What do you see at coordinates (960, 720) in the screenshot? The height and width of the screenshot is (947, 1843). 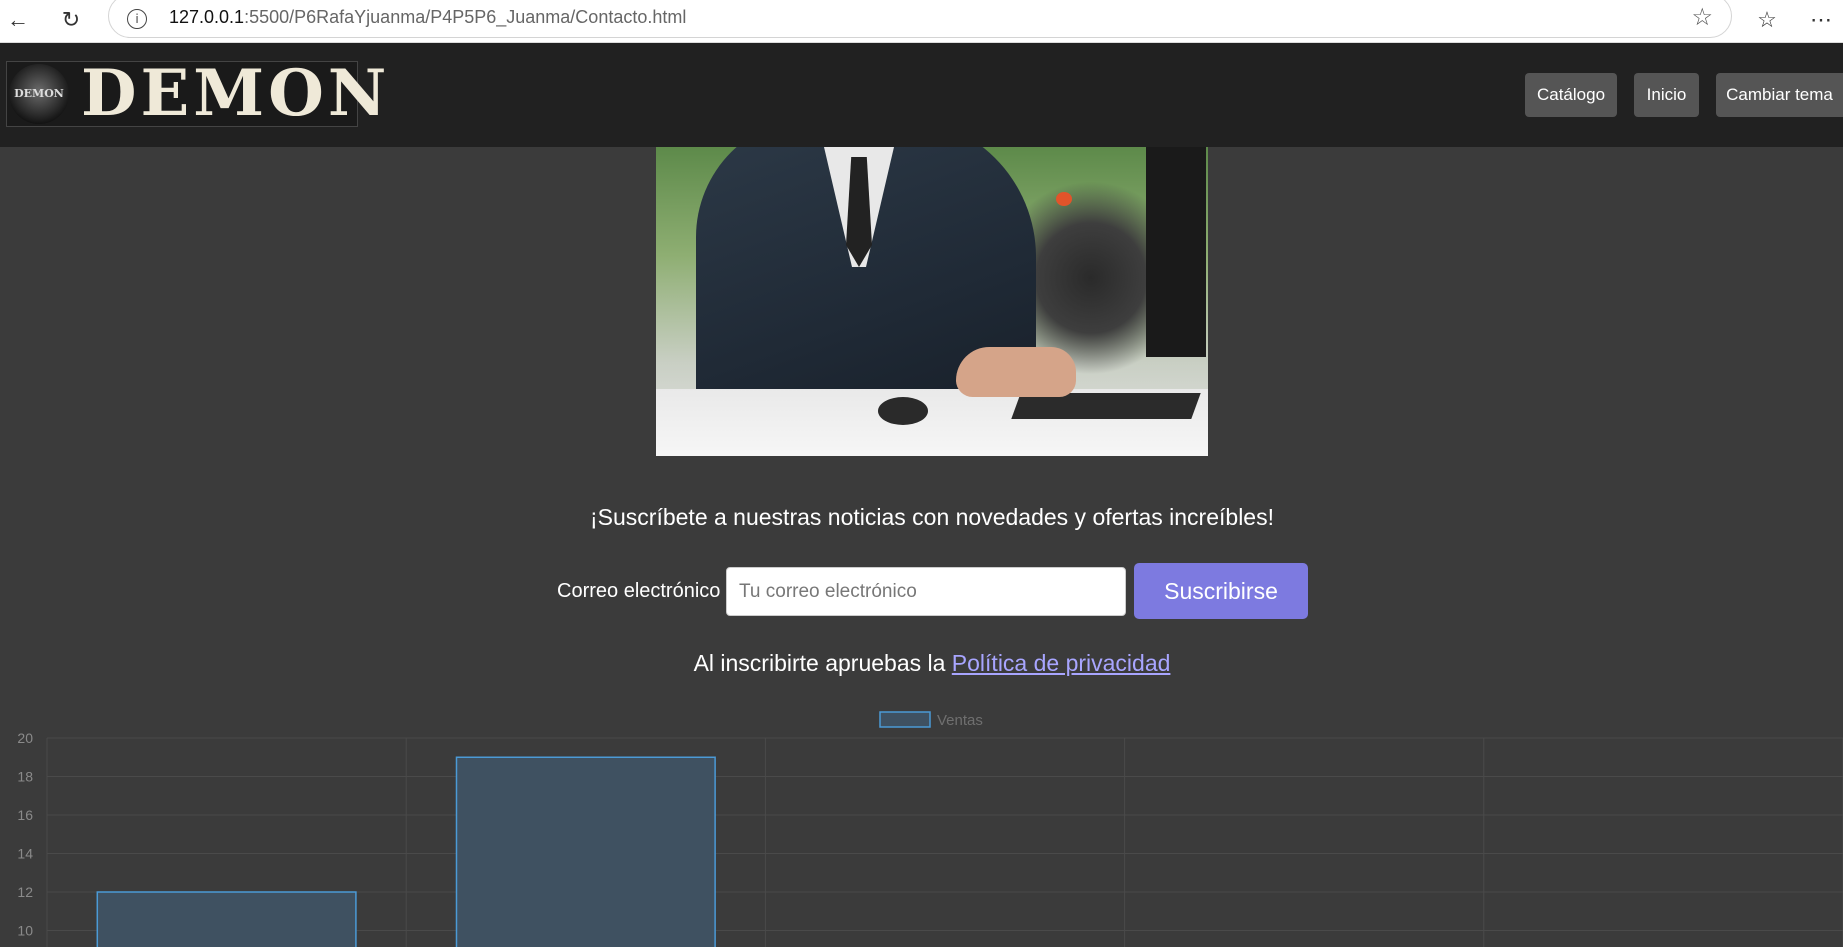 I see `legend-label: Ventas` at bounding box center [960, 720].